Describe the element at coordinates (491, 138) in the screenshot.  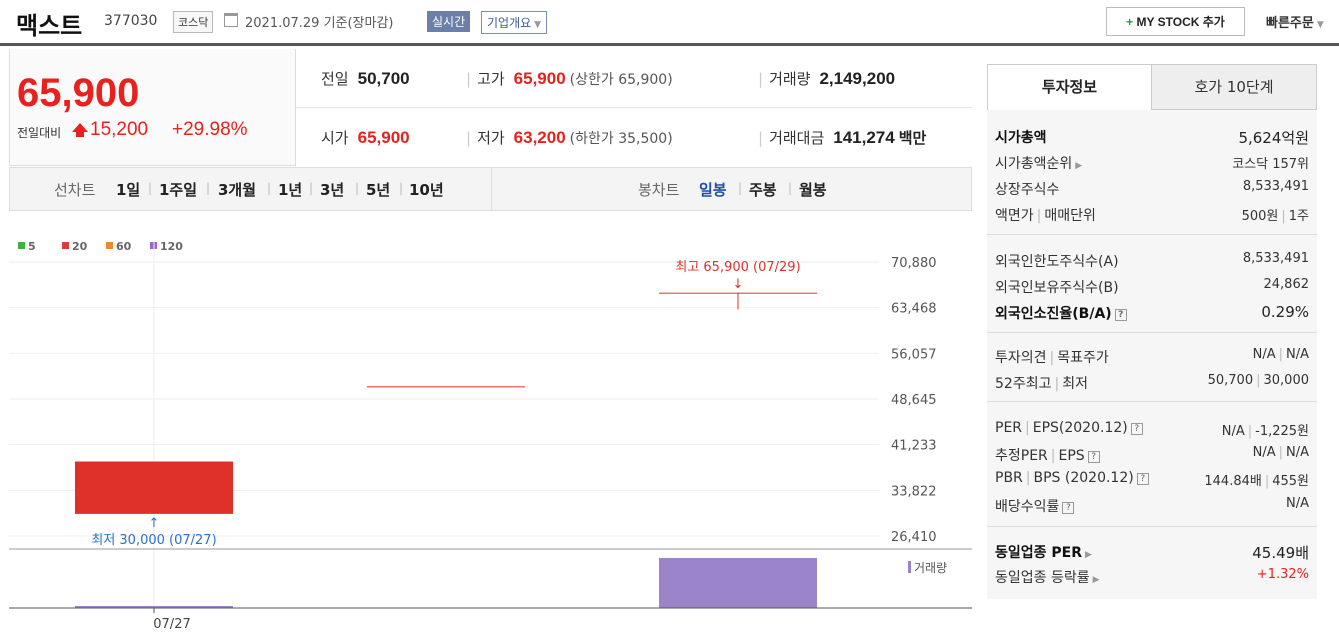
I see `stat-low-label: 저가` at that location.